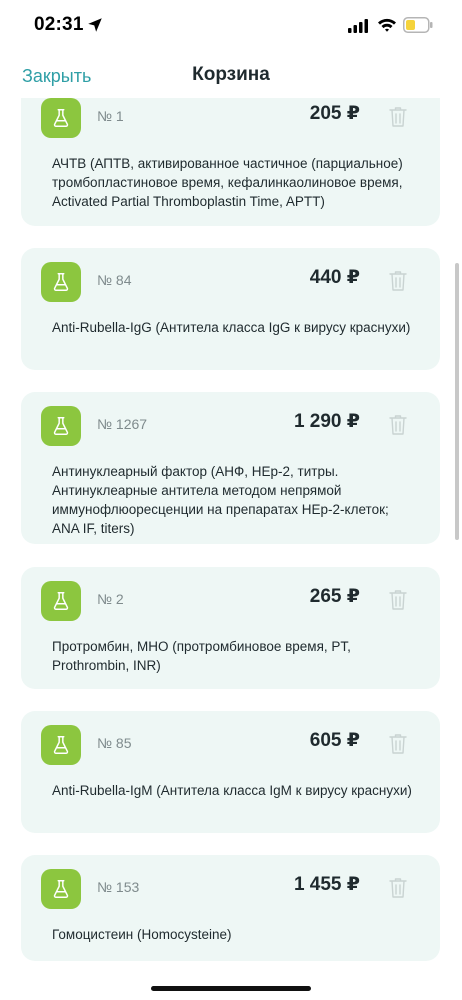 Image resolution: width=462 pixels, height=1000 pixels. What do you see at coordinates (118, 887) in the screenshot?
I see `item-number: № 153` at bounding box center [118, 887].